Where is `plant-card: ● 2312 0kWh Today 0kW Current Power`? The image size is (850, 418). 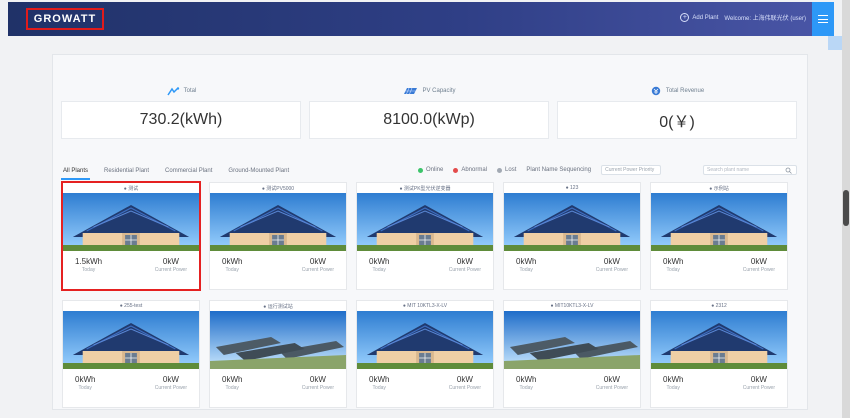
plant-card: ● 2312 0kWh Today 0kW Current Power is located at coordinates (719, 354).